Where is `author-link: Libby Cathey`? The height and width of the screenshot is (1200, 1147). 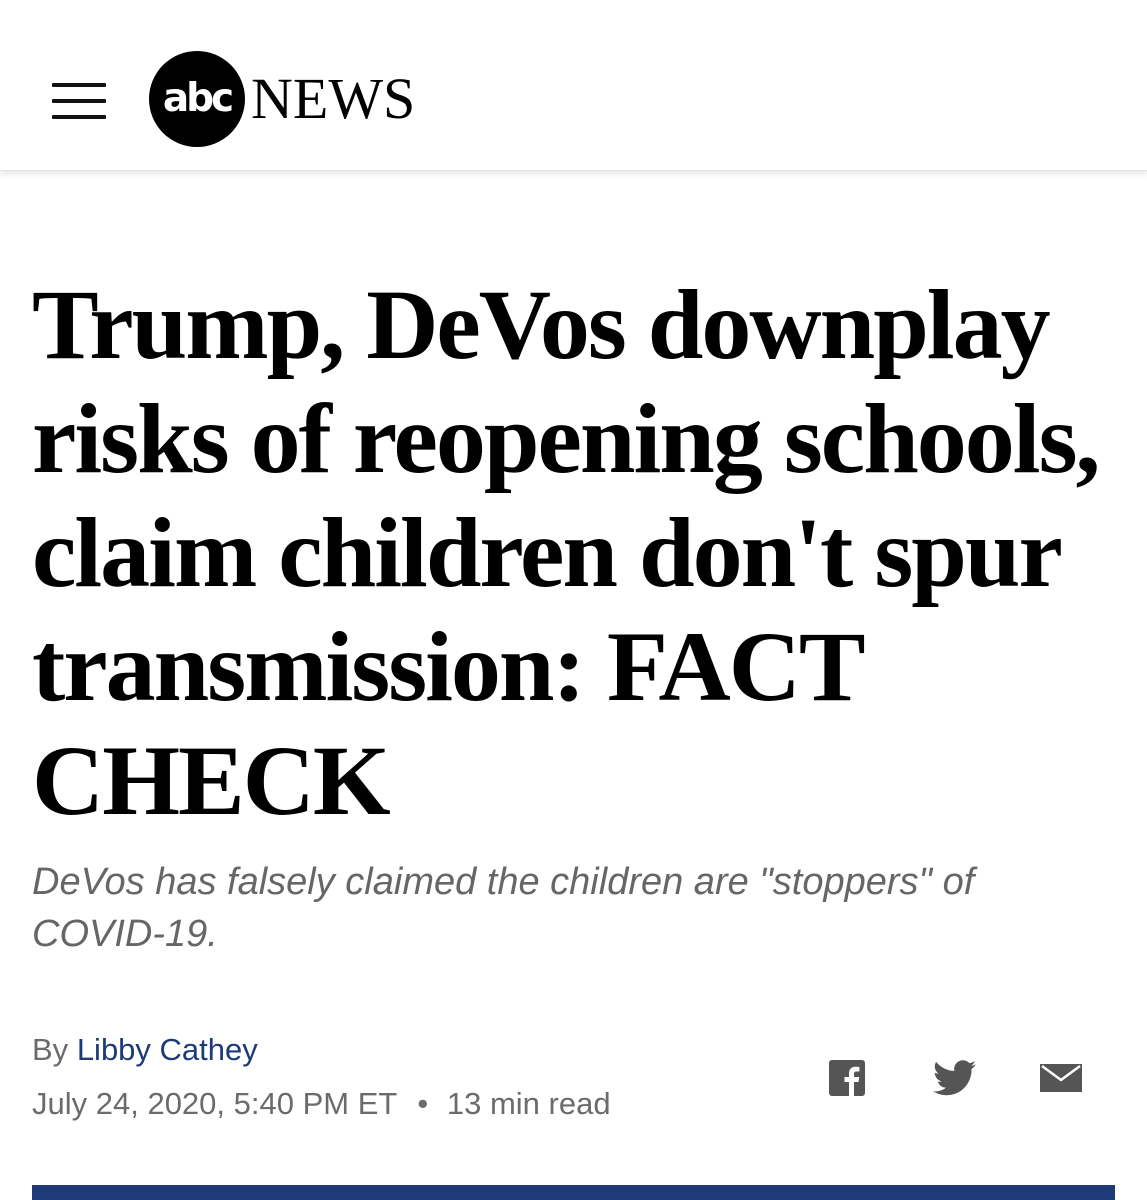 author-link: Libby Cathey is located at coordinates (167, 1049).